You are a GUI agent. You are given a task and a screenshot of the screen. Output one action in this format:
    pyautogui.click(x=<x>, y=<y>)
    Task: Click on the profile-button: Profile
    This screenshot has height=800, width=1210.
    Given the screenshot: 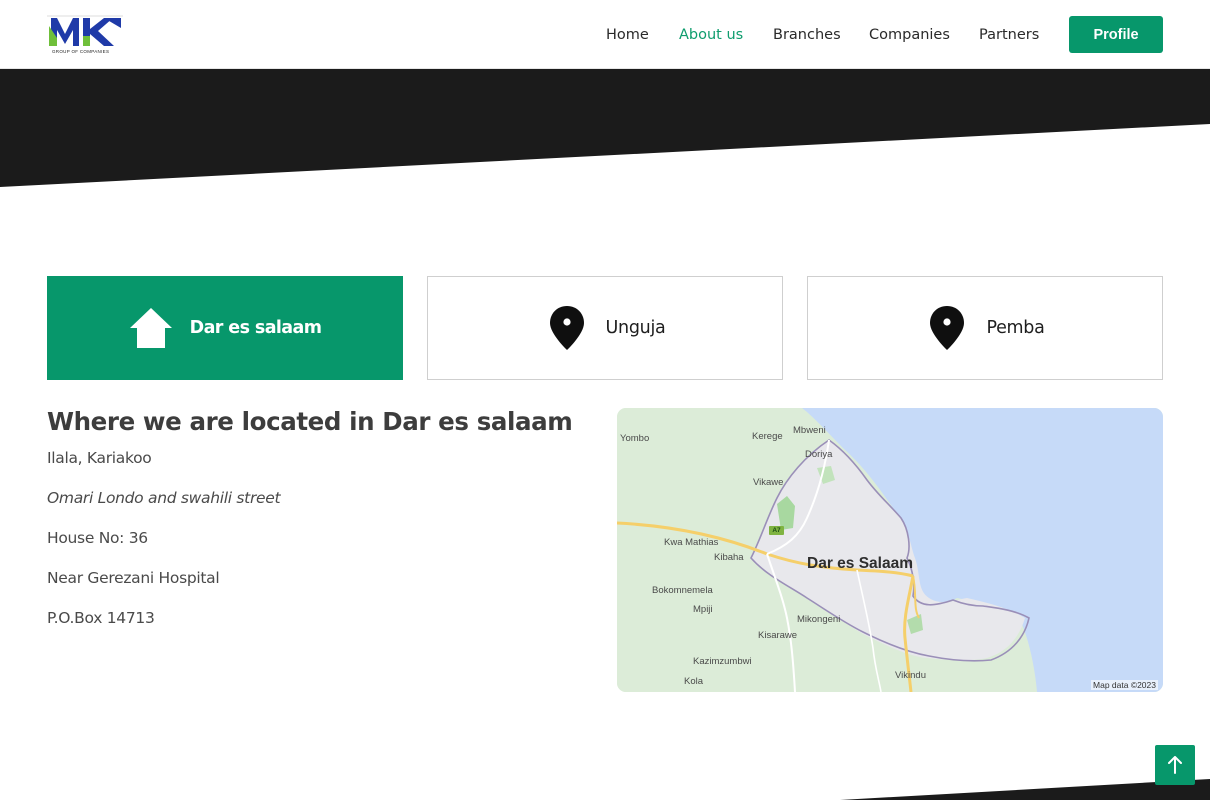 What is the action you would take?
    pyautogui.click(x=1116, y=34)
    